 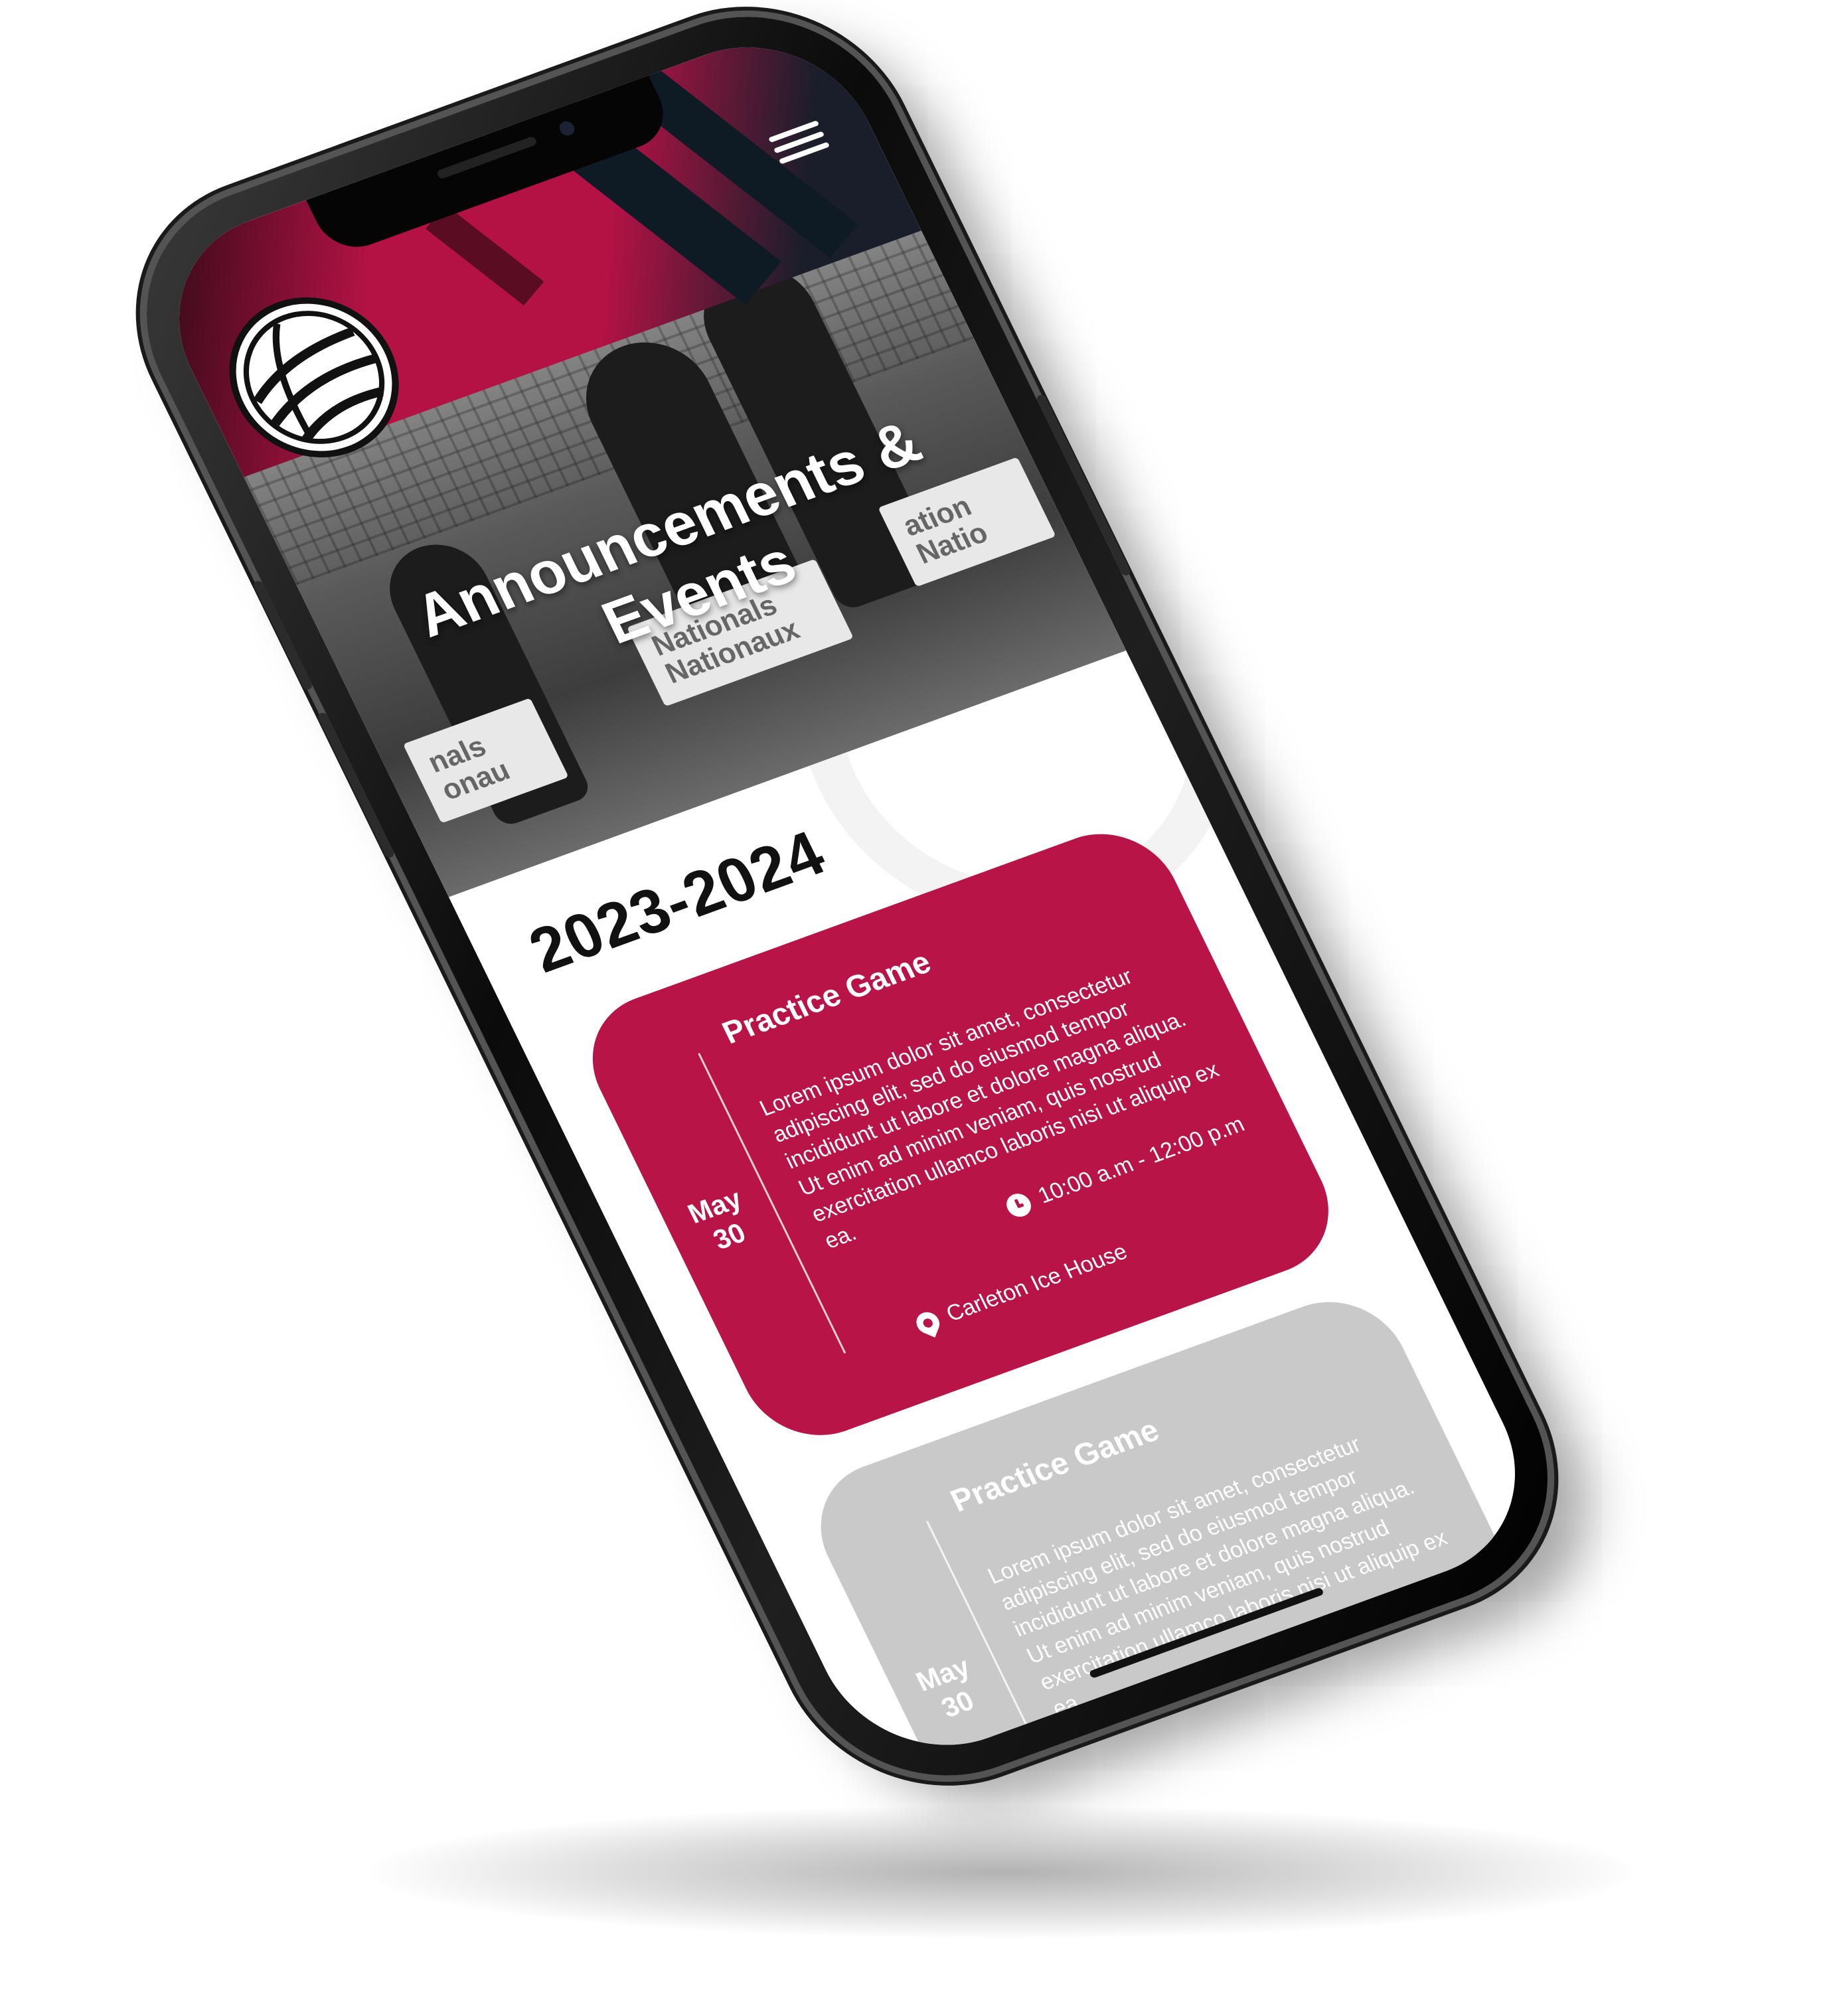 I want to click on event-location: Carleton Ice House, so click(x=1022, y=1288).